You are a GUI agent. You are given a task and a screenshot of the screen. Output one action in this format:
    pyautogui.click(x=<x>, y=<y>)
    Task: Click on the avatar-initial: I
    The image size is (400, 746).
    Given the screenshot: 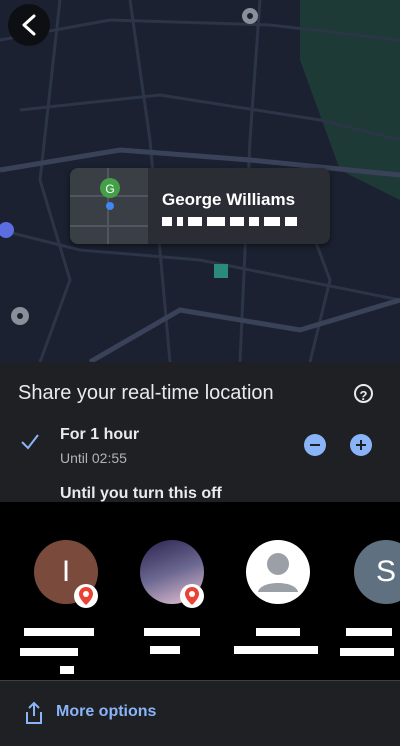 What is the action you would take?
    pyautogui.click(x=66, y=571)
    